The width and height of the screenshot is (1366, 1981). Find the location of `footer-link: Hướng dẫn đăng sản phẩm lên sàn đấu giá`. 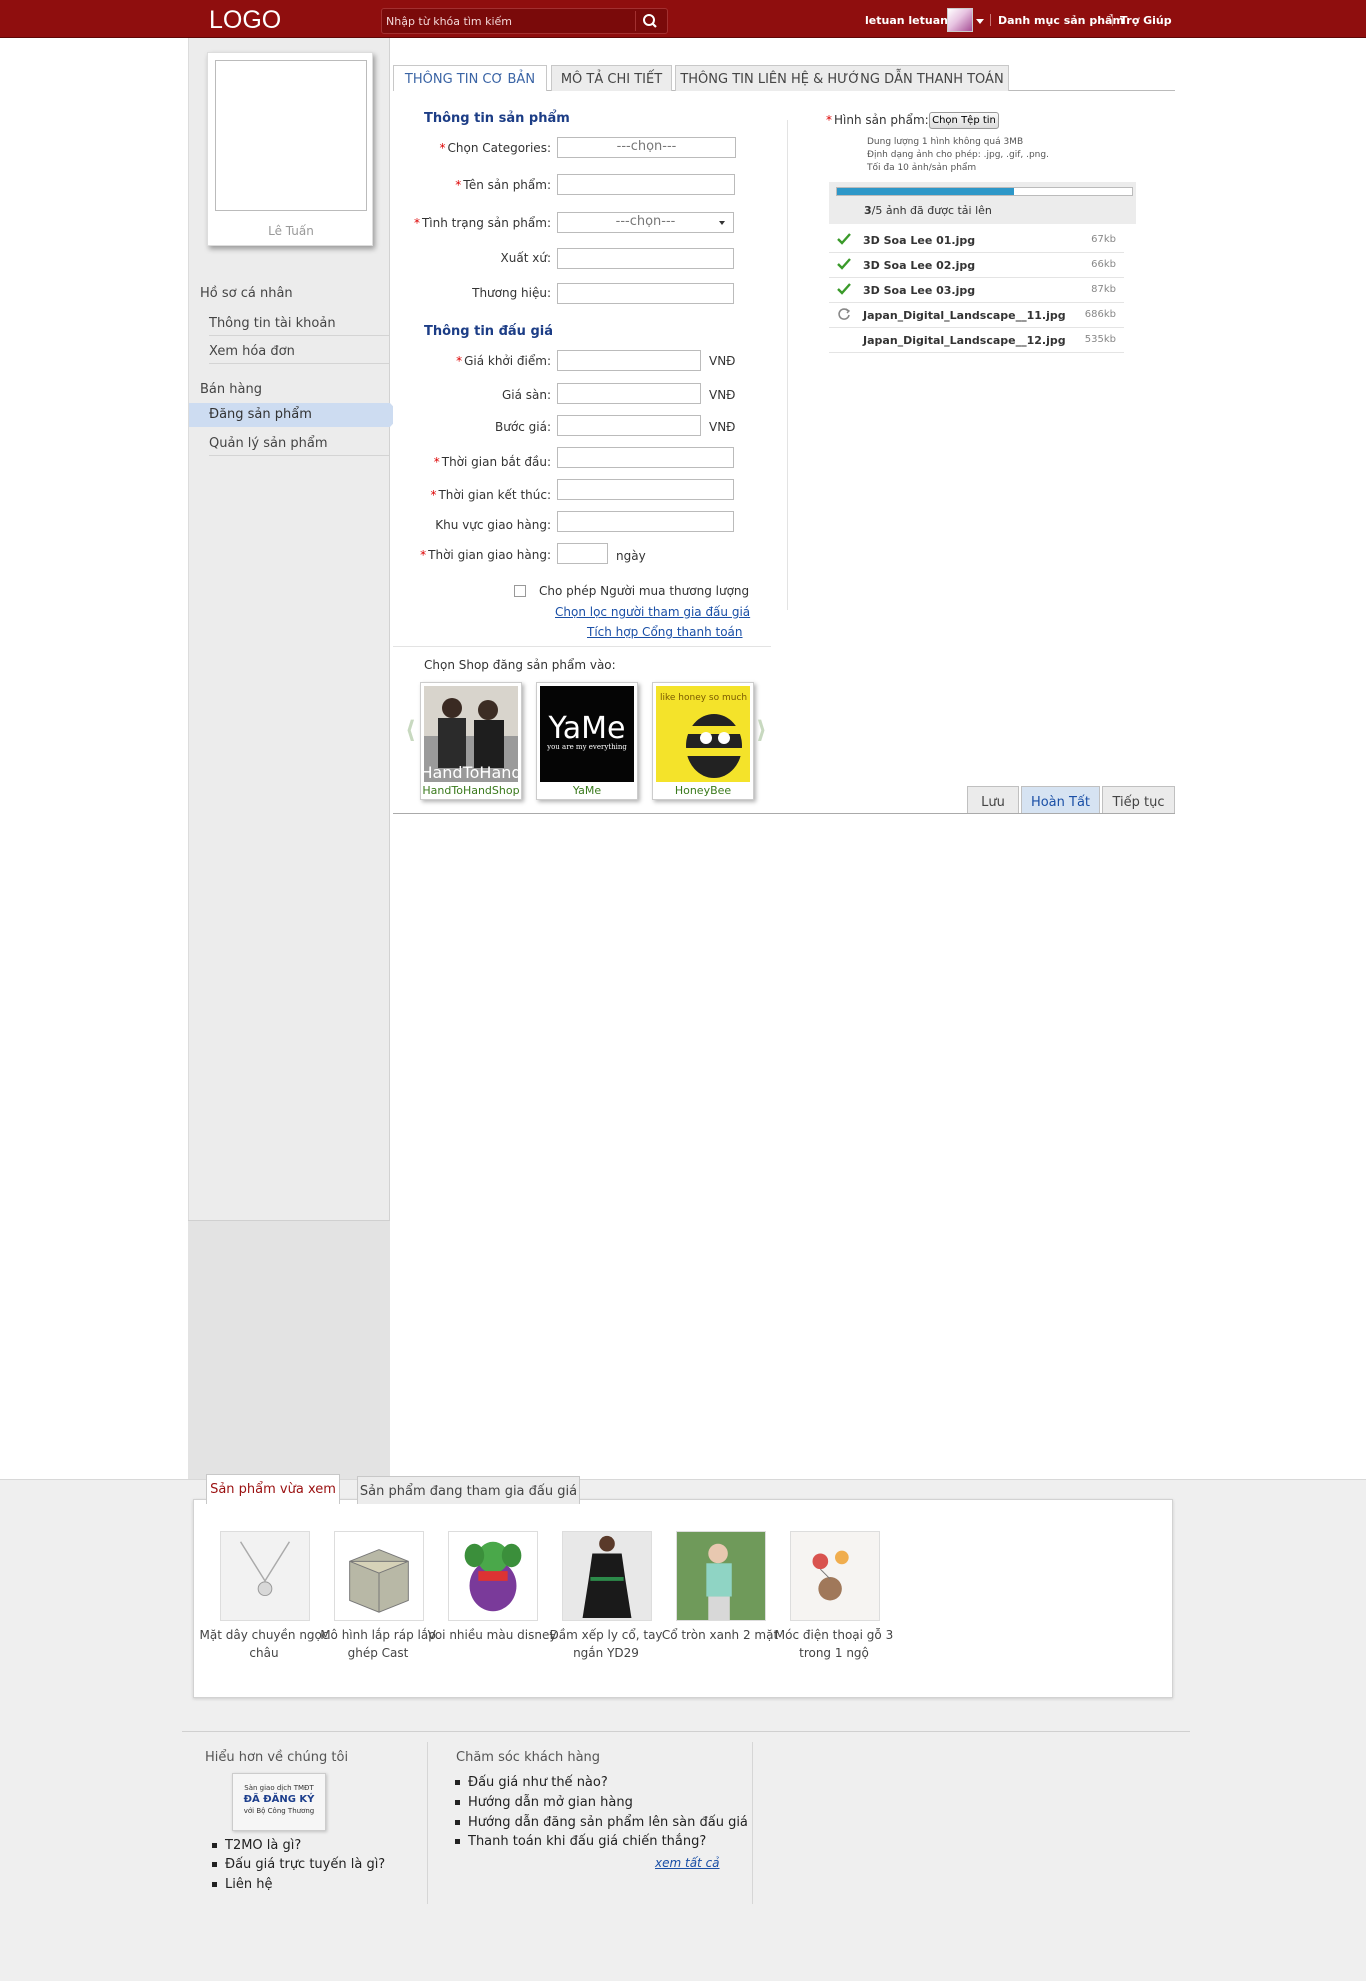

footer-link: Hướng dẫn đăng sản phẩm lên sàn đấu giá is located at coordinates (601, 1822).